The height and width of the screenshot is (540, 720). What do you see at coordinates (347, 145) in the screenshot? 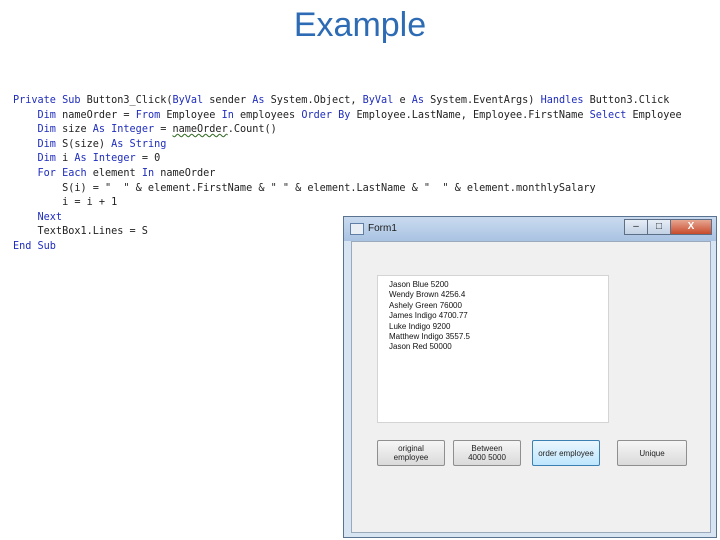
I see `code-line: Dim S(size) As String` at bounding box center [347, 145].